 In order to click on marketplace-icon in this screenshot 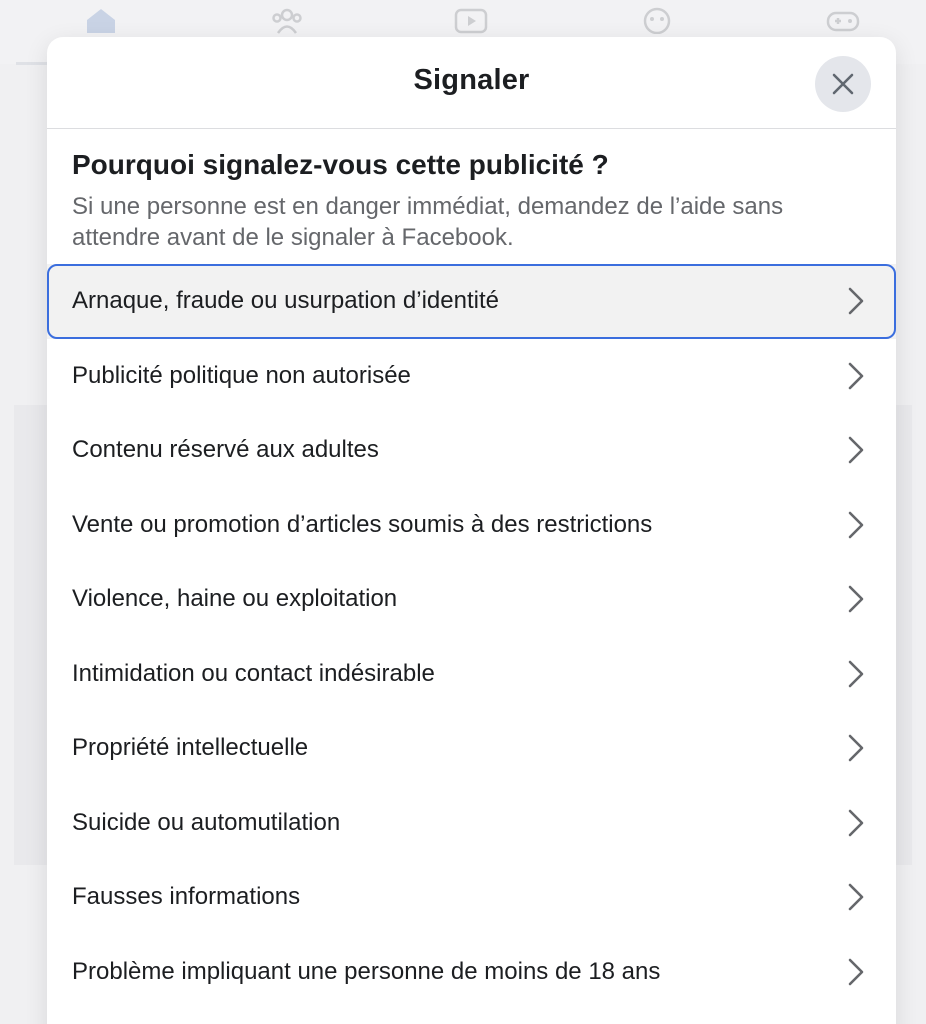, I will do `click(657, 20)`.